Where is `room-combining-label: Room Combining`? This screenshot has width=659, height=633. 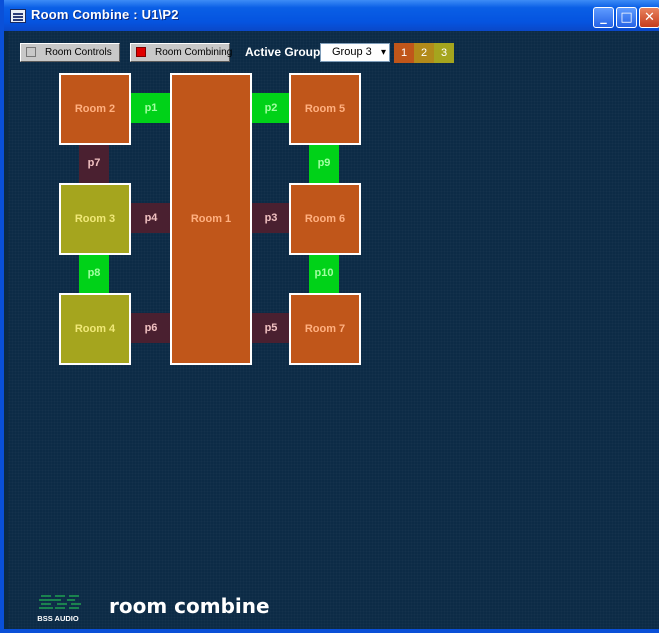 room-combining-label: Room Combining is located at coordinates (194, 52).